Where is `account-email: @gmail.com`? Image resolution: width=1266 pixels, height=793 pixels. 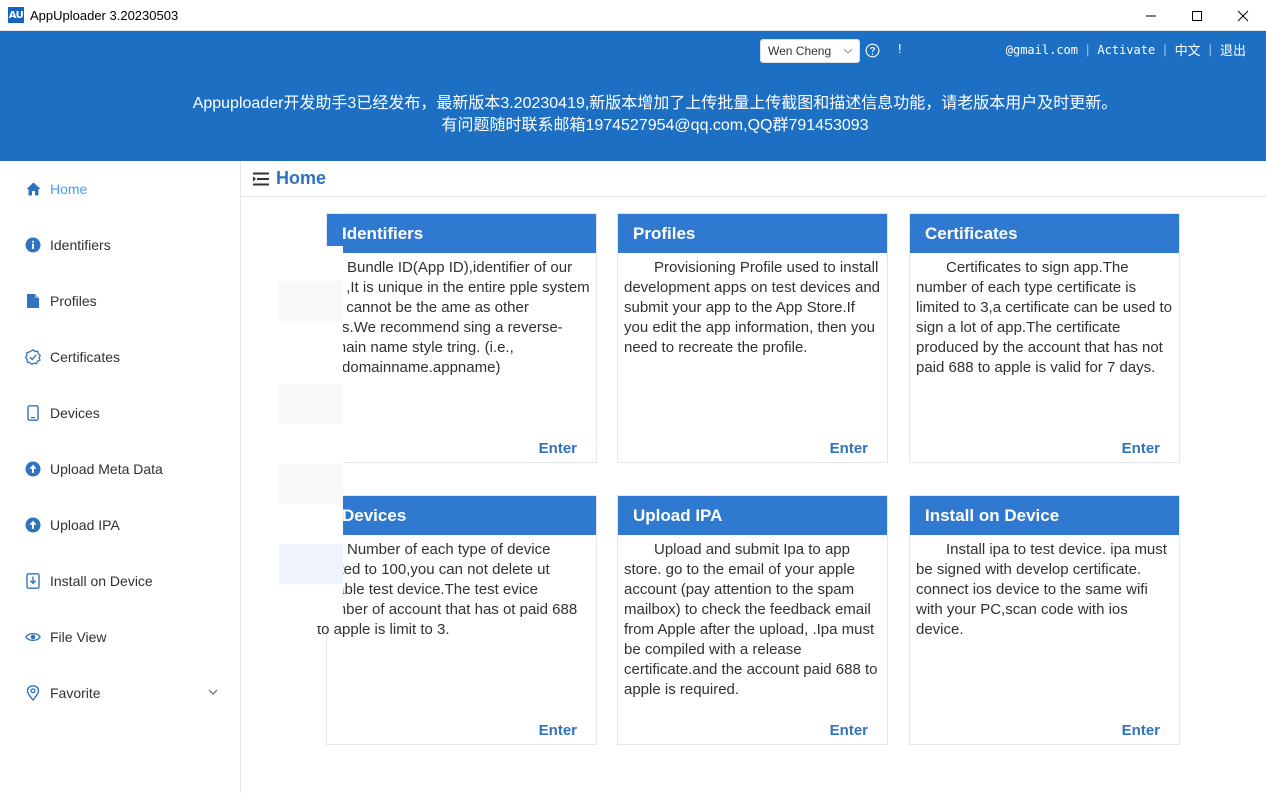
account-email: @gmail.com is located at coordinates (1041, 49).